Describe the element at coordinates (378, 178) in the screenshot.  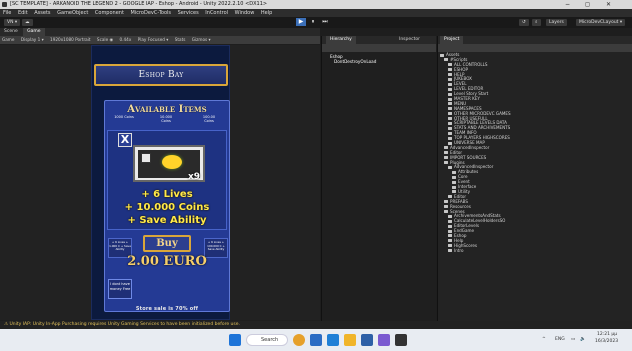
I see `hierarchy-panel: Hierarchy Eshop DontDestroyOnLoad` at that location.